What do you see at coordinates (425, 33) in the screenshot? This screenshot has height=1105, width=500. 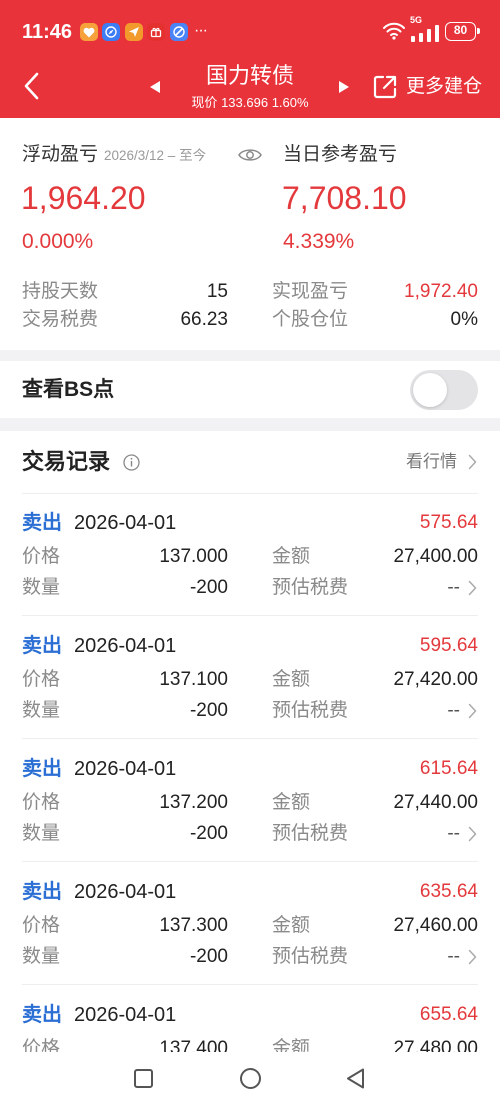 I see `signal-bars-icon` at bounding box center [425, 33].